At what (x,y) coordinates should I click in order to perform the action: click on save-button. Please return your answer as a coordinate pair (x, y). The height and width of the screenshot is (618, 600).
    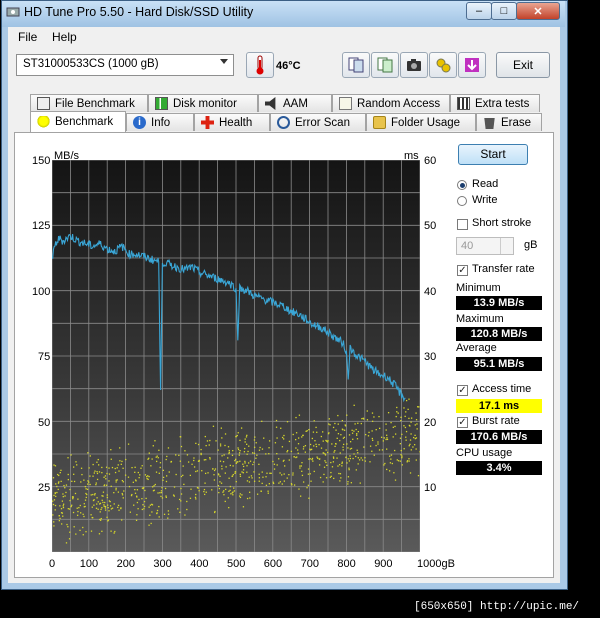
    Looking at the image, I should click on (472, 65).